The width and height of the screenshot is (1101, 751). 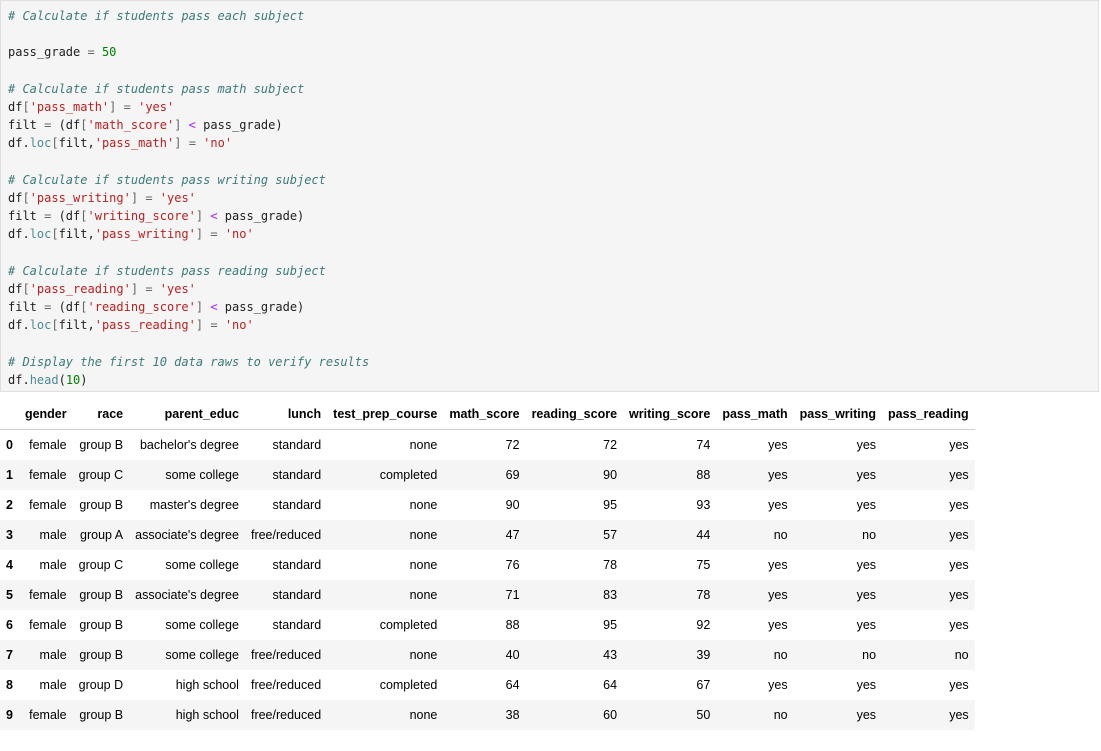 I want to click on row-index: 5, so click(x=9, y=595).